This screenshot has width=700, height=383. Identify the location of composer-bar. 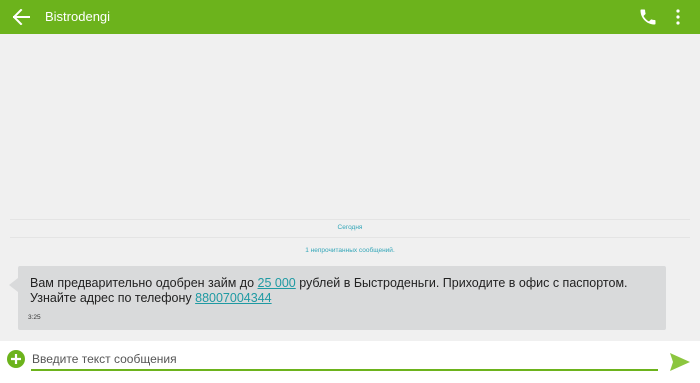
(350, 362).